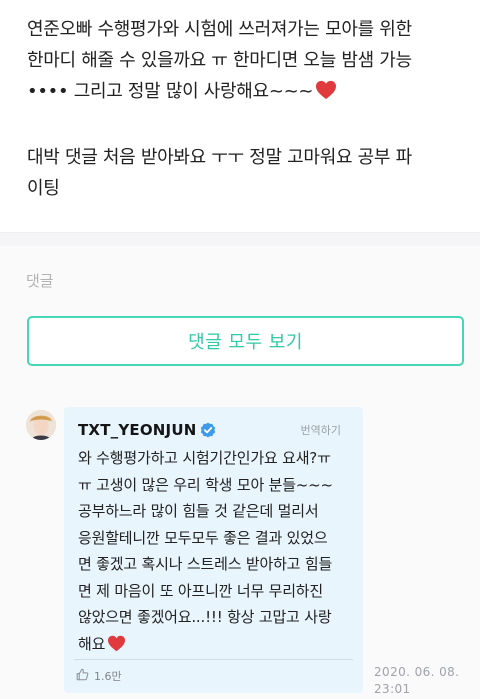  I want to click on section-divider, so click(240, 239).